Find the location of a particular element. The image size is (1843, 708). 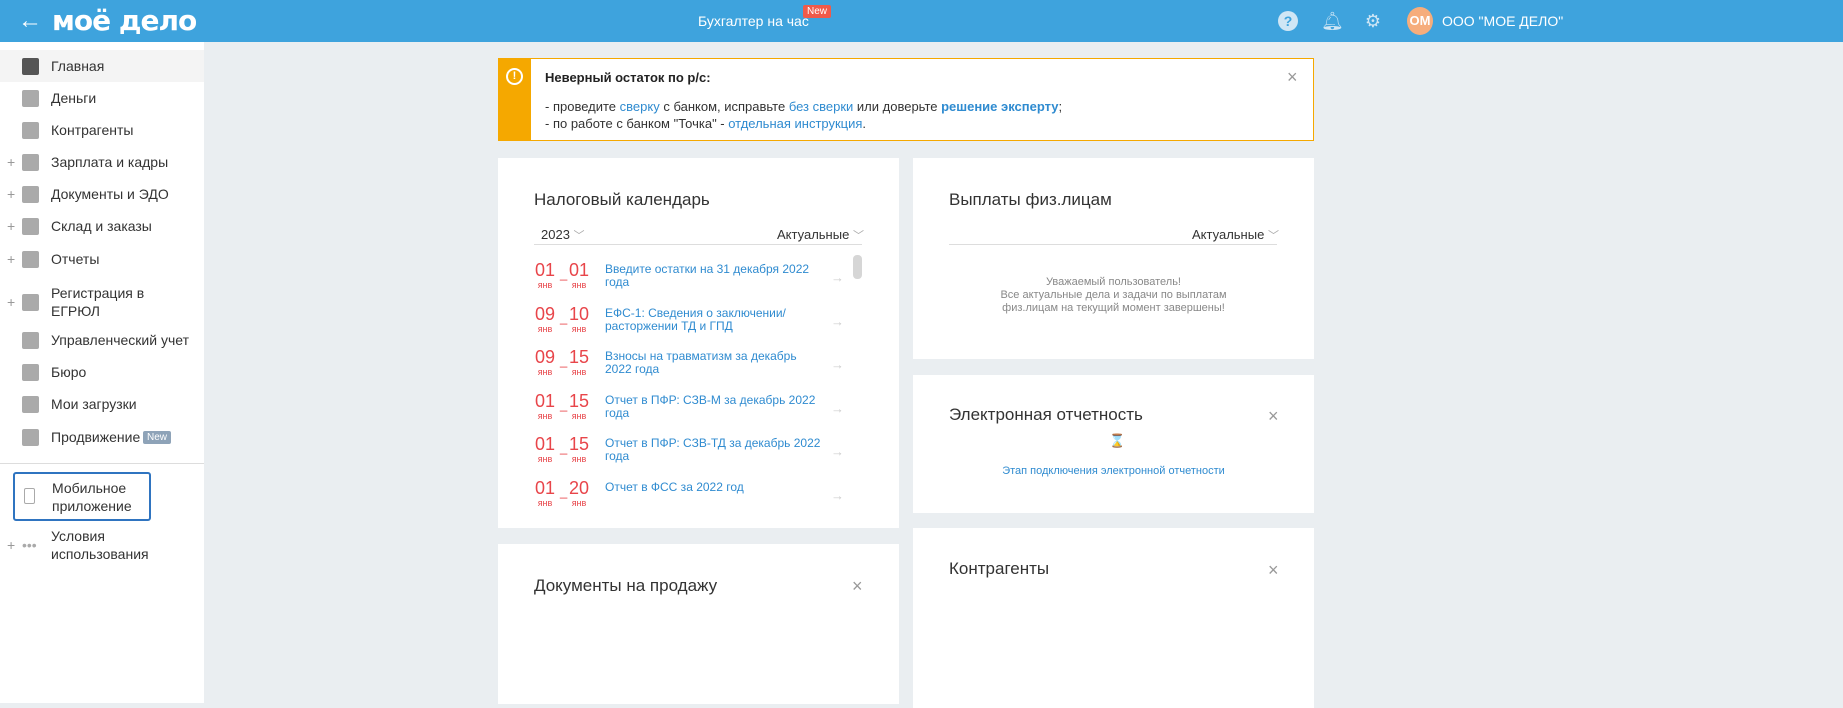

management-icon is located at coordinates (30, 340).